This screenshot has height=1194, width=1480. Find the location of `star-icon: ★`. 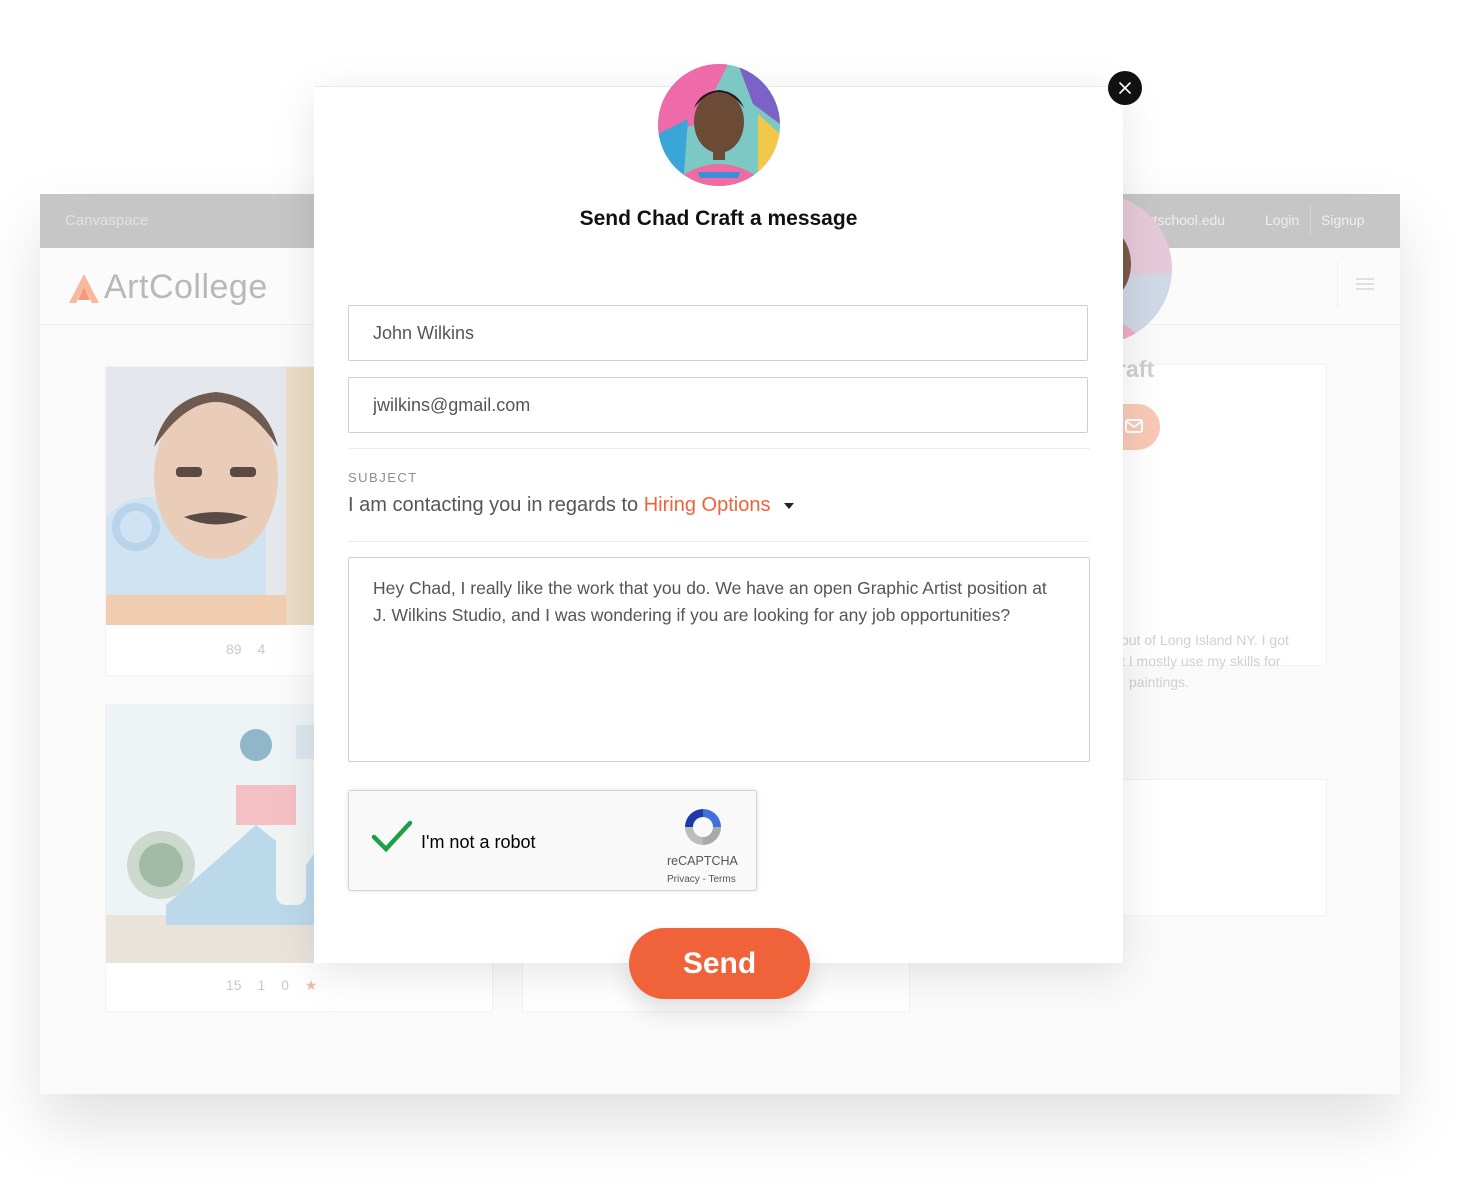

star-icon: ★ is located at coordinates (311, 985).